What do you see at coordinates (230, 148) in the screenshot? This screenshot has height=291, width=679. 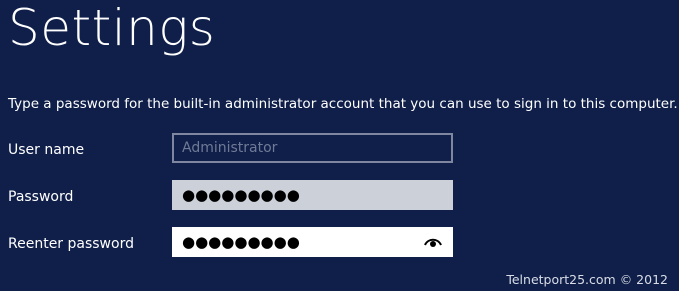 I see `username-placeholder: Administrator` at bounding box center [230, 148].